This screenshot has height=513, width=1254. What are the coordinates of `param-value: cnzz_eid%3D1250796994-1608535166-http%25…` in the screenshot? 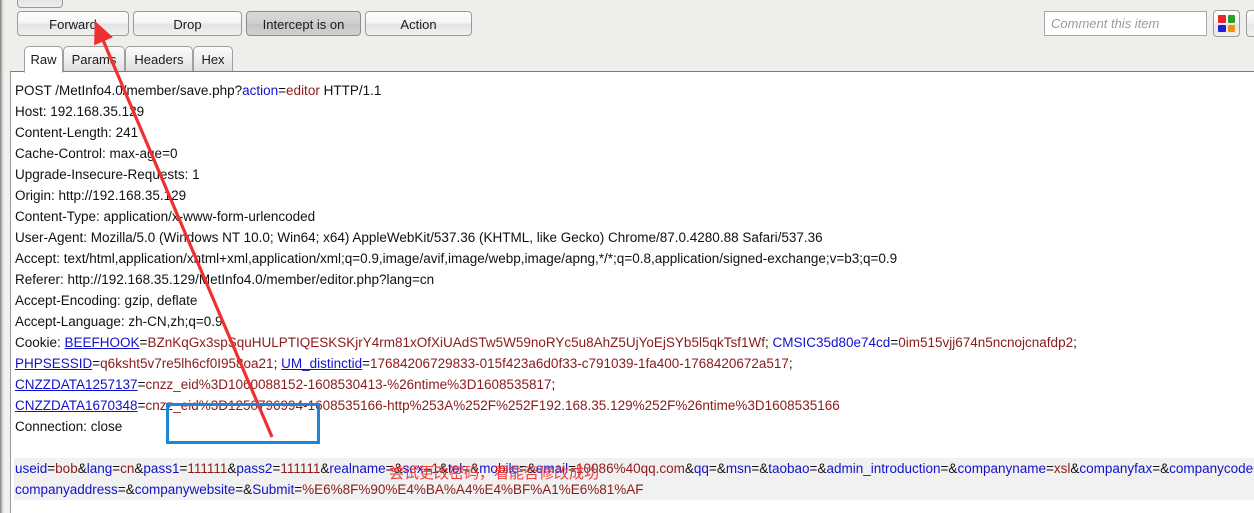 It's located at (492, 405).